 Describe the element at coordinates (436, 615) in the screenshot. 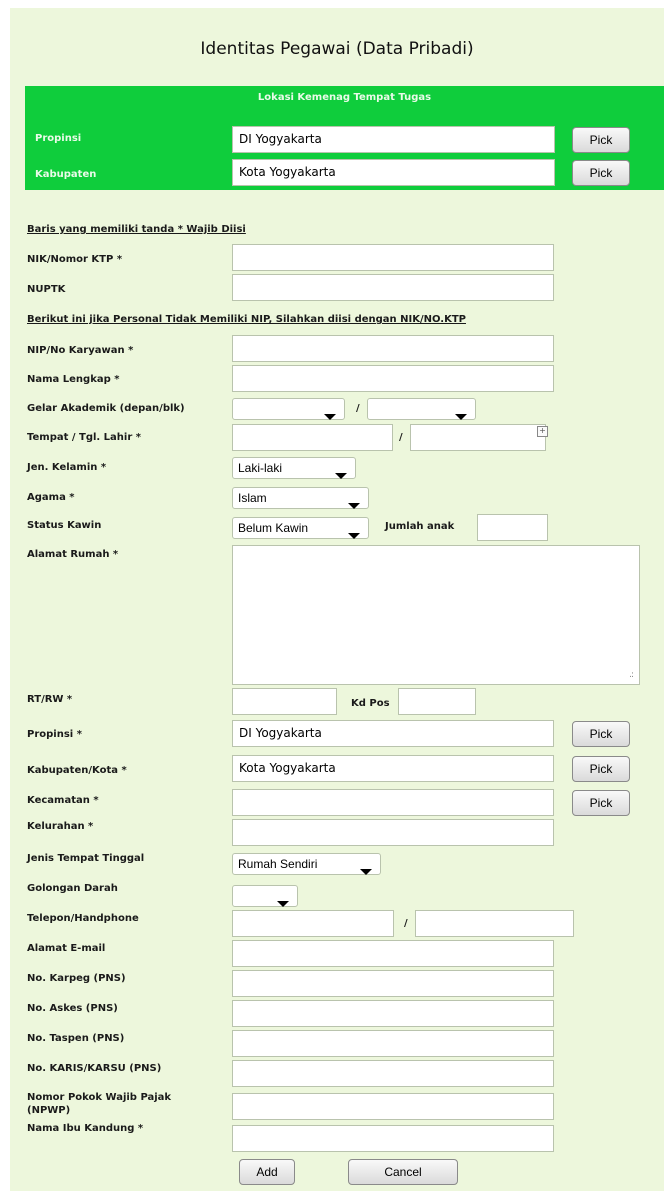

I see `address-textarea: .:` at that location.